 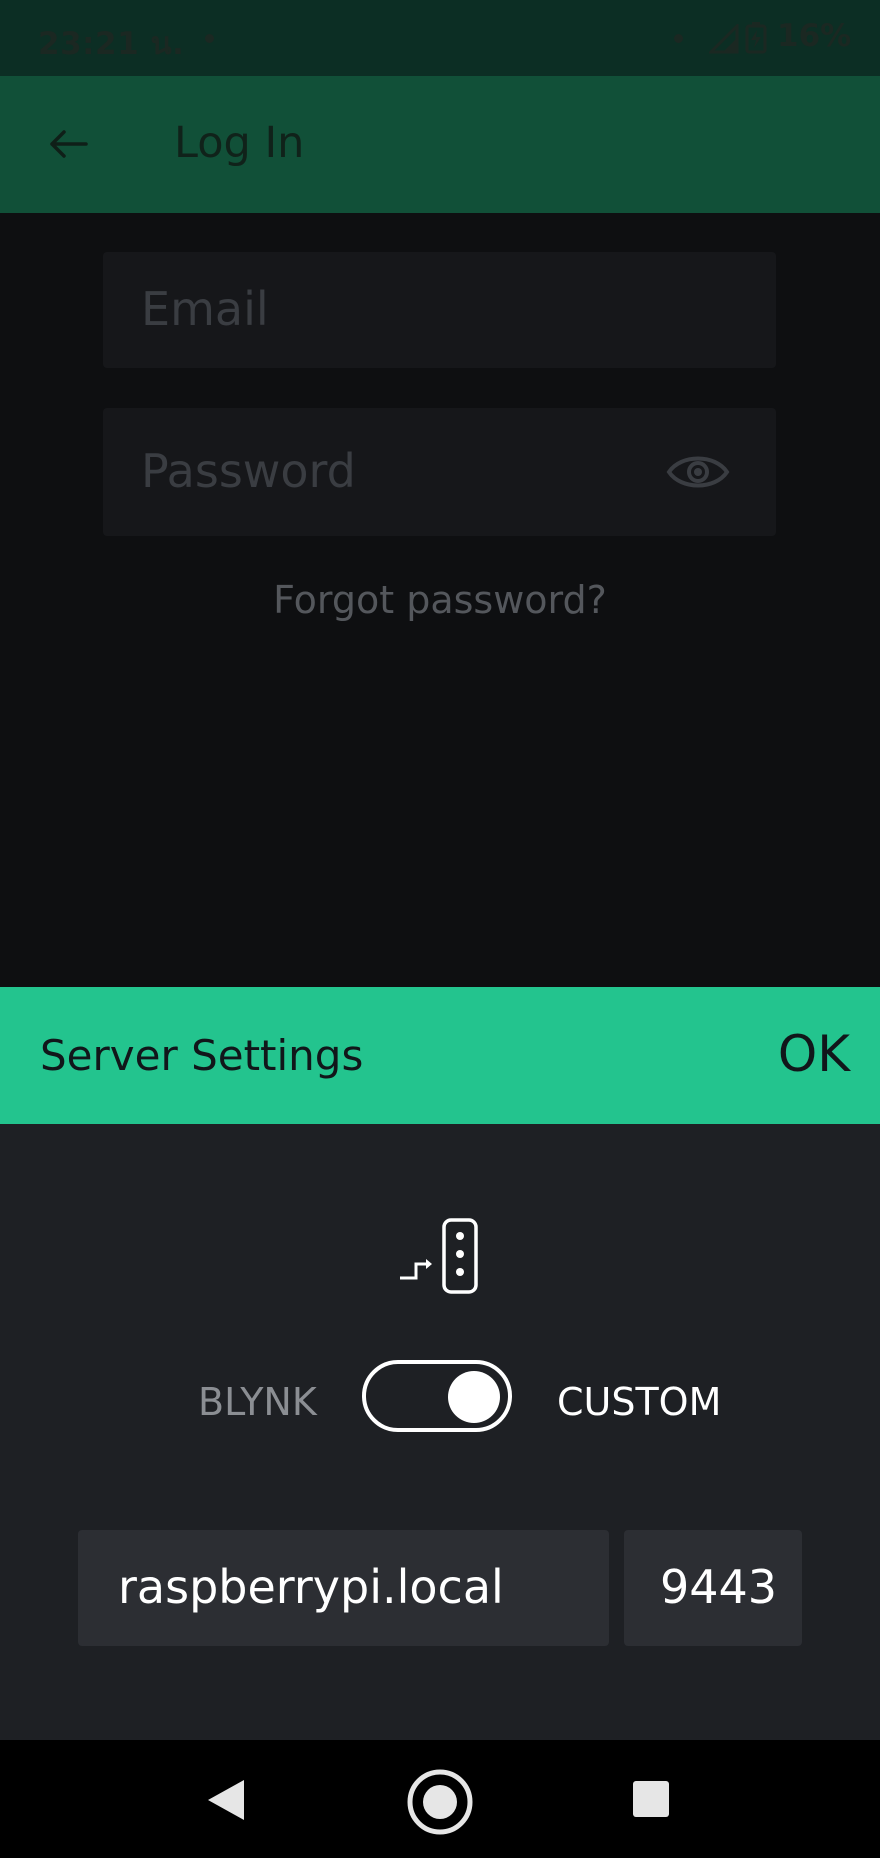 What do you see at coordinates (639, 1402) in the screenshot?
I see `custom-label: CUSTOM` at bounding box center [639, 1402].